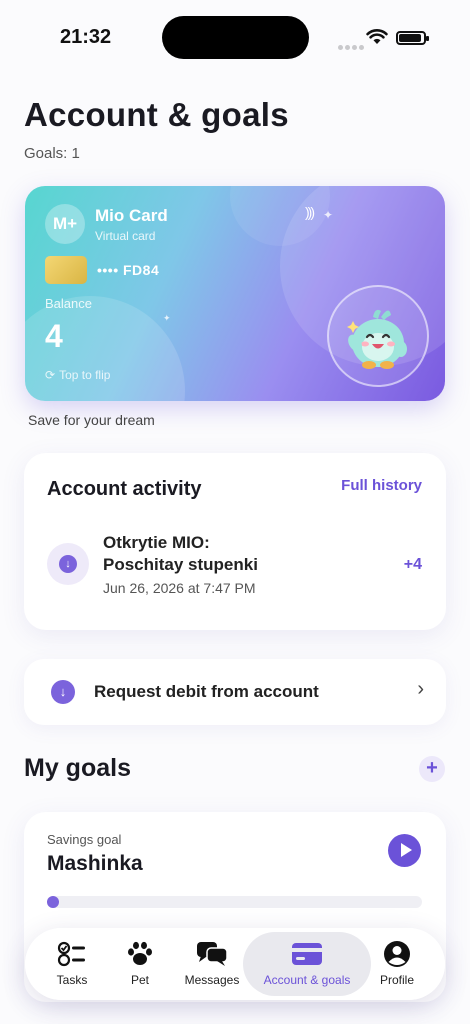  Describe the element at coordinates (84, 839) in the screenshot. I see `goal-type: Savings goal` at that location.